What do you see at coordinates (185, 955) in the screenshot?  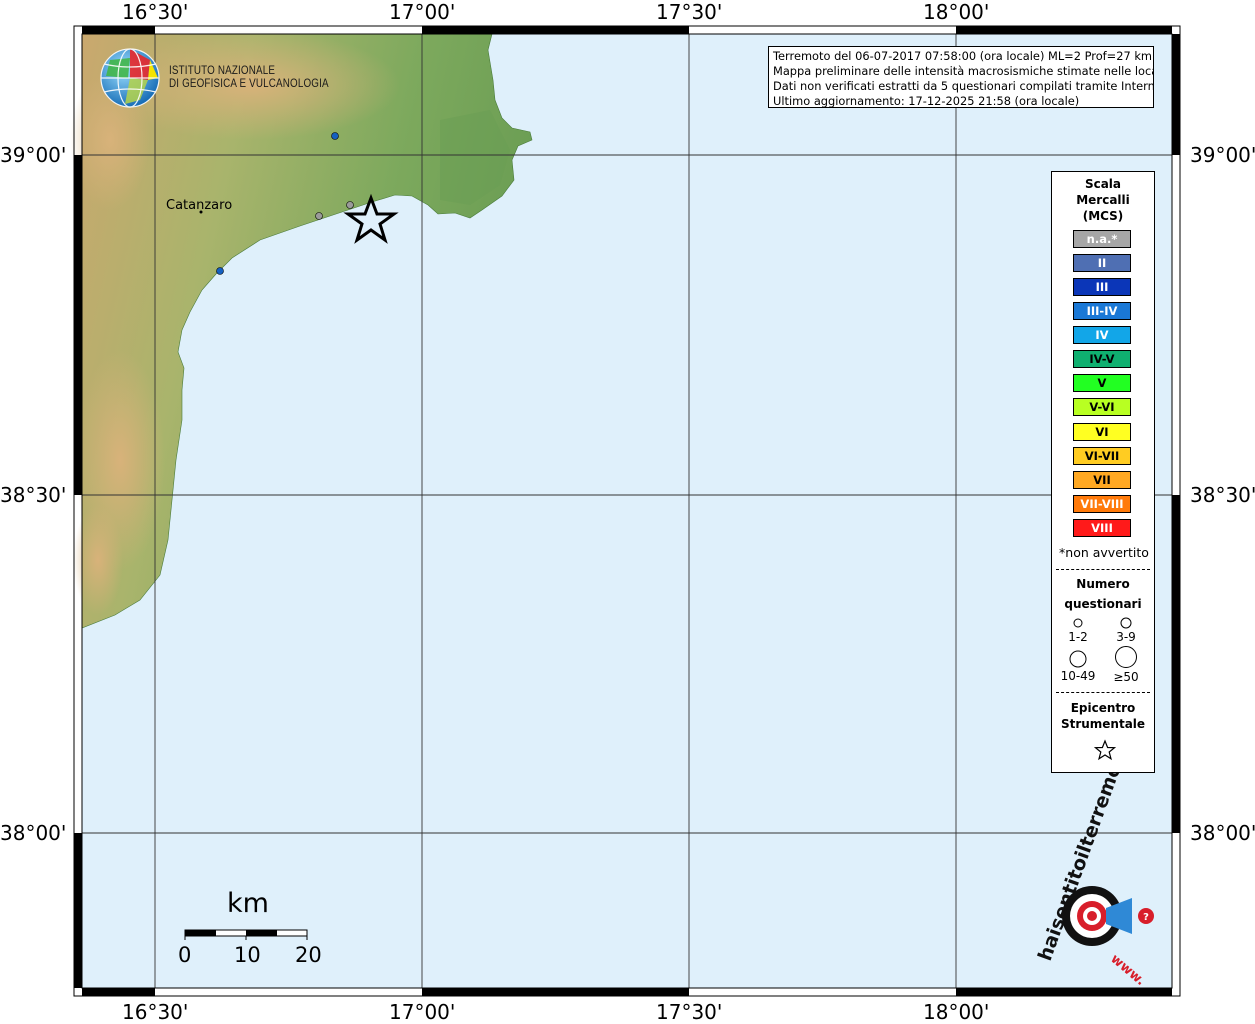 I see `scale-bar-tick: 0` at bounding box center [185, 955].